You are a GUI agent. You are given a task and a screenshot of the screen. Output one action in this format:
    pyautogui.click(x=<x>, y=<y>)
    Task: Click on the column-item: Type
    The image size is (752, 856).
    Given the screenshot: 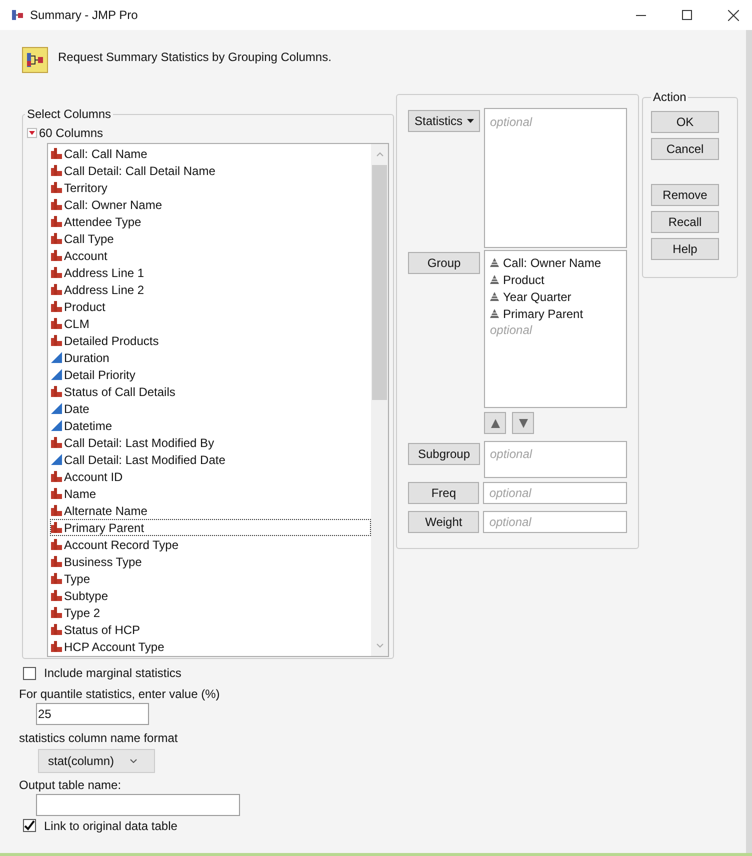 What is the action you would take?
    pyautogui.click(x=210, y=578)
    